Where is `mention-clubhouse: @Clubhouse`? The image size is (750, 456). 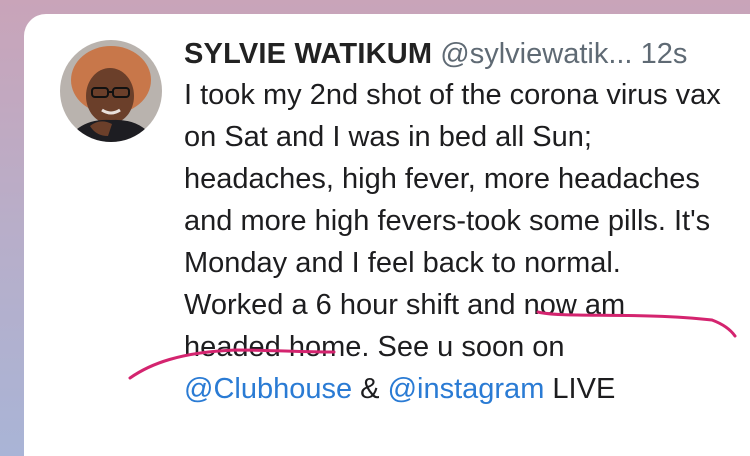
mention-clubhouse: @Clubhouse is located at coordinates (268, 389).